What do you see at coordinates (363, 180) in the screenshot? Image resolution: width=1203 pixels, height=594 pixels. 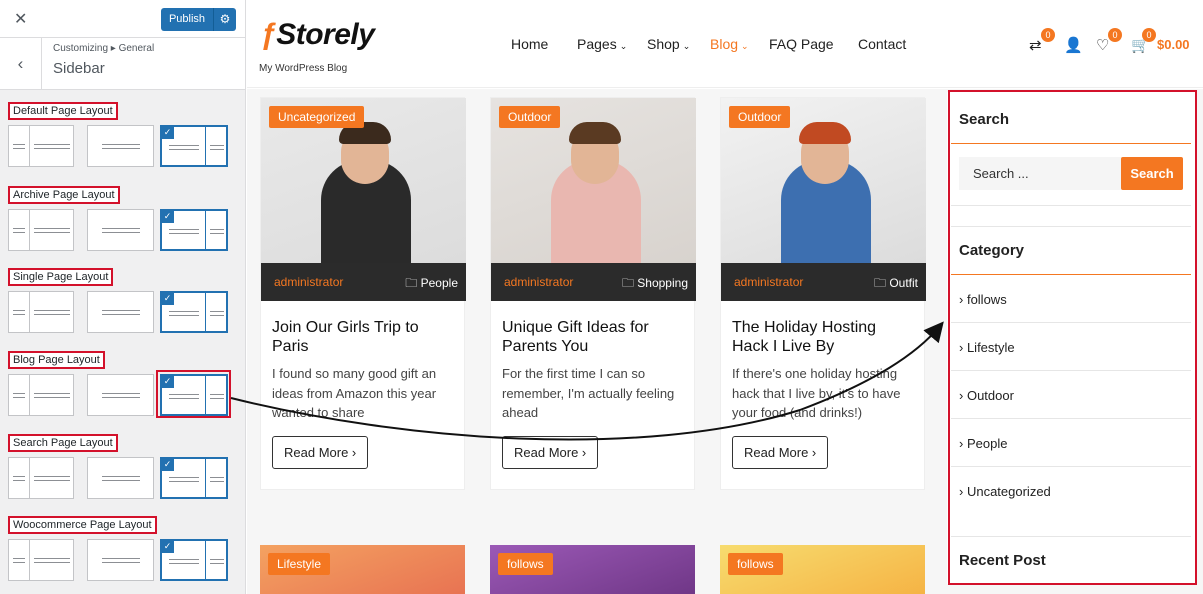 I see `post-thumbnail: Uncategorized` at bounding box center [363, 180].